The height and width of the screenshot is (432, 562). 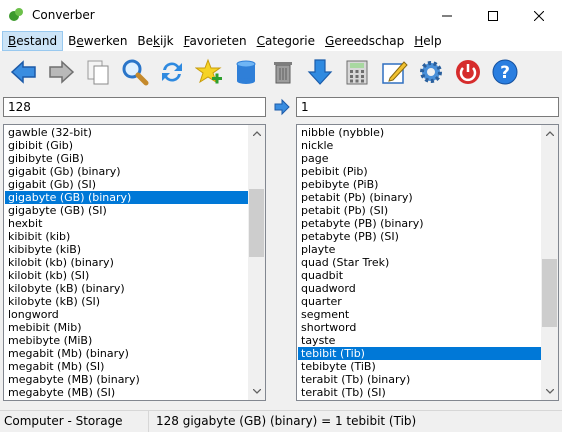 I want to click on list-item: megabyte (MB) (binary), so click(x=126, y=379).